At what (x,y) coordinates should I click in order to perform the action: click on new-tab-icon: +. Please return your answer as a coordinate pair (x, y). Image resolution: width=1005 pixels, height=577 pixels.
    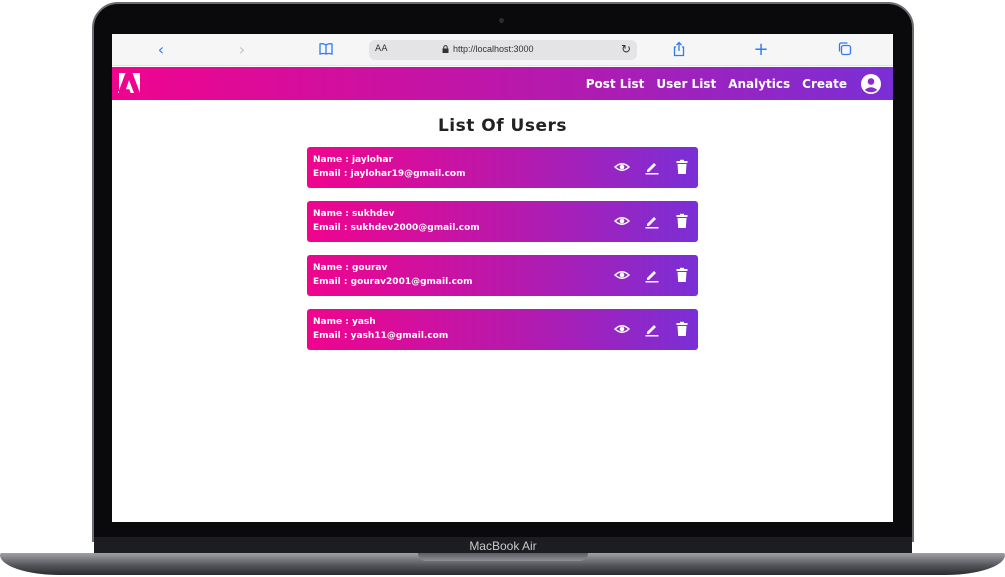
    Looking at the image, I should click on (761, 50).